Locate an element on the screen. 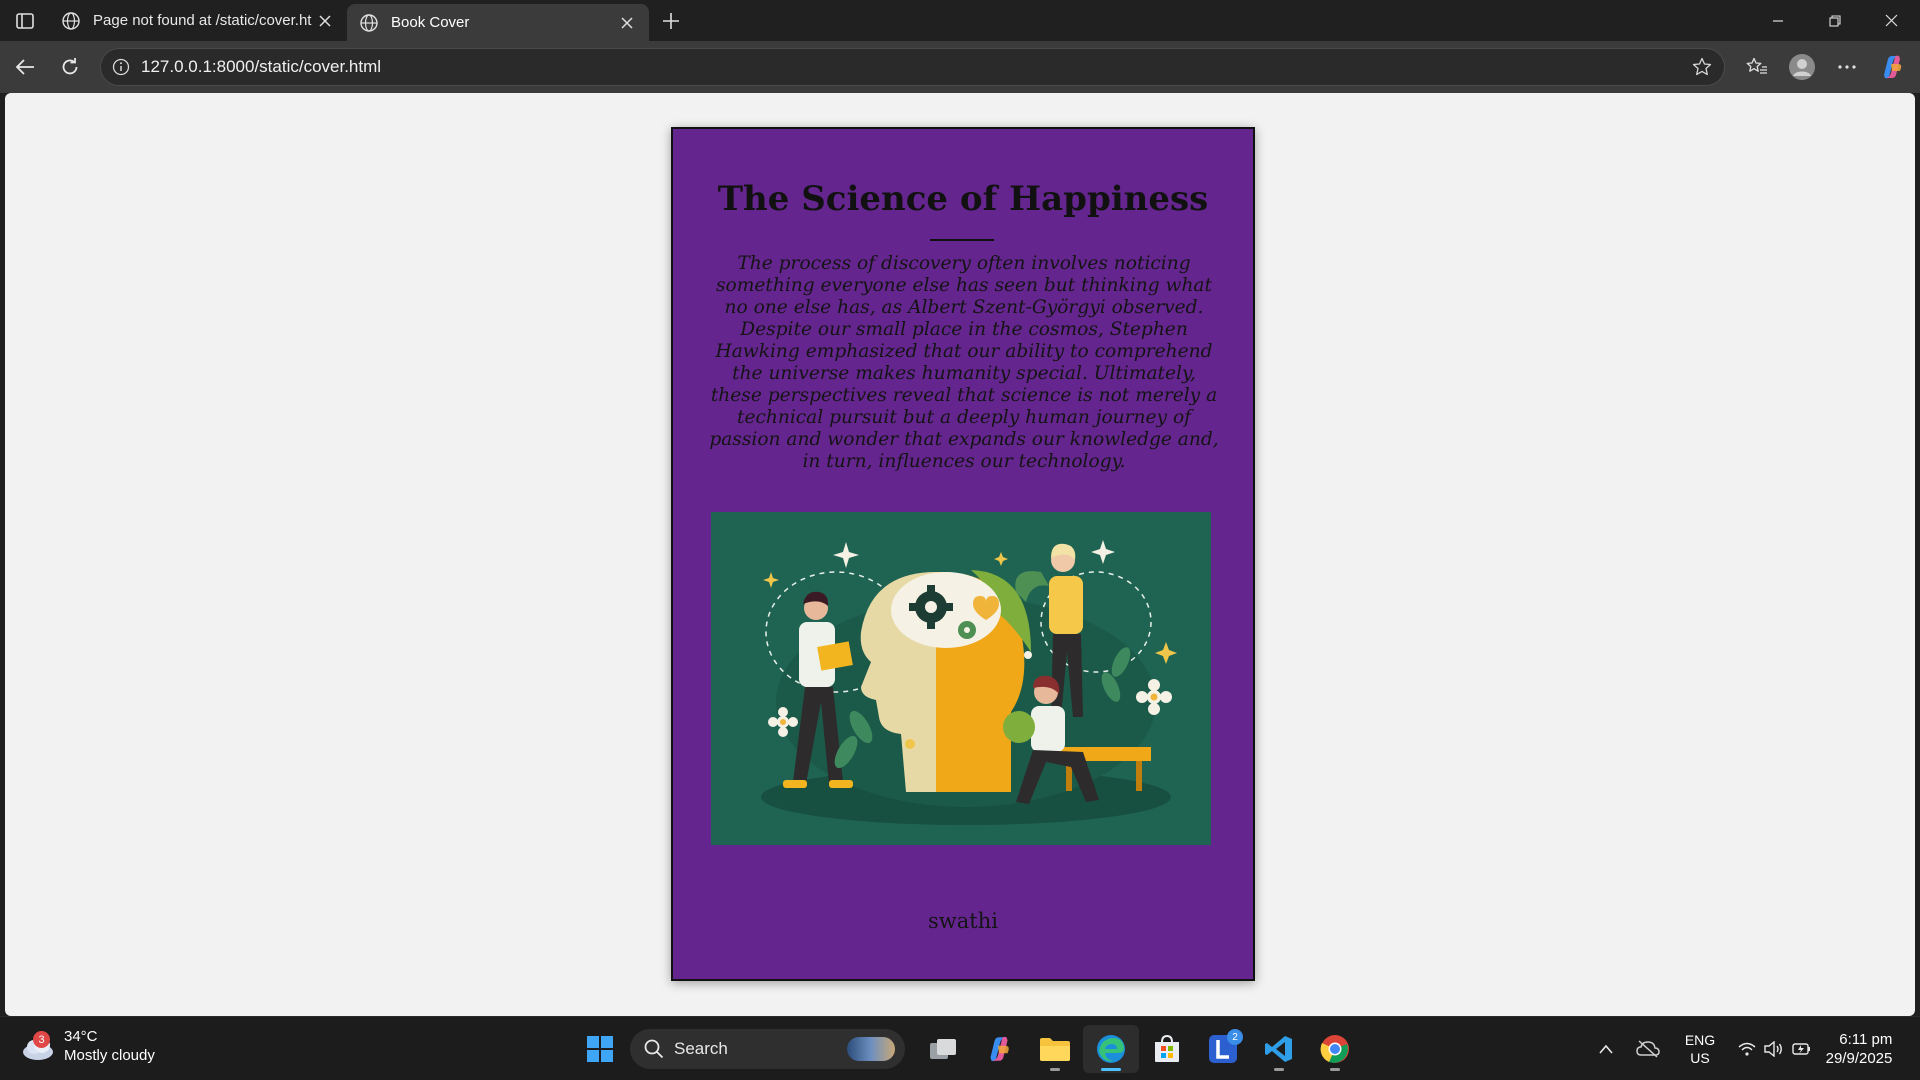 The height and width of the screenshot is (1080, 1920). address-bar: 127.0.0.1:8000/static/cover.html is located at coordinates (912, 67).